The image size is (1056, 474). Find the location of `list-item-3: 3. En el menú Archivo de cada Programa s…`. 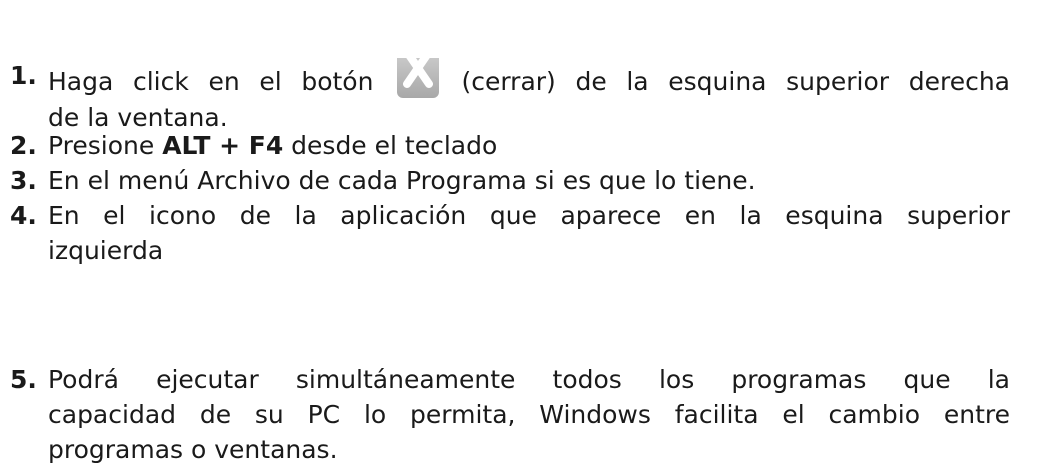

list-item-3: 3. En el menú Archivo de cada Programa s… is located at coordinates (510, 180).